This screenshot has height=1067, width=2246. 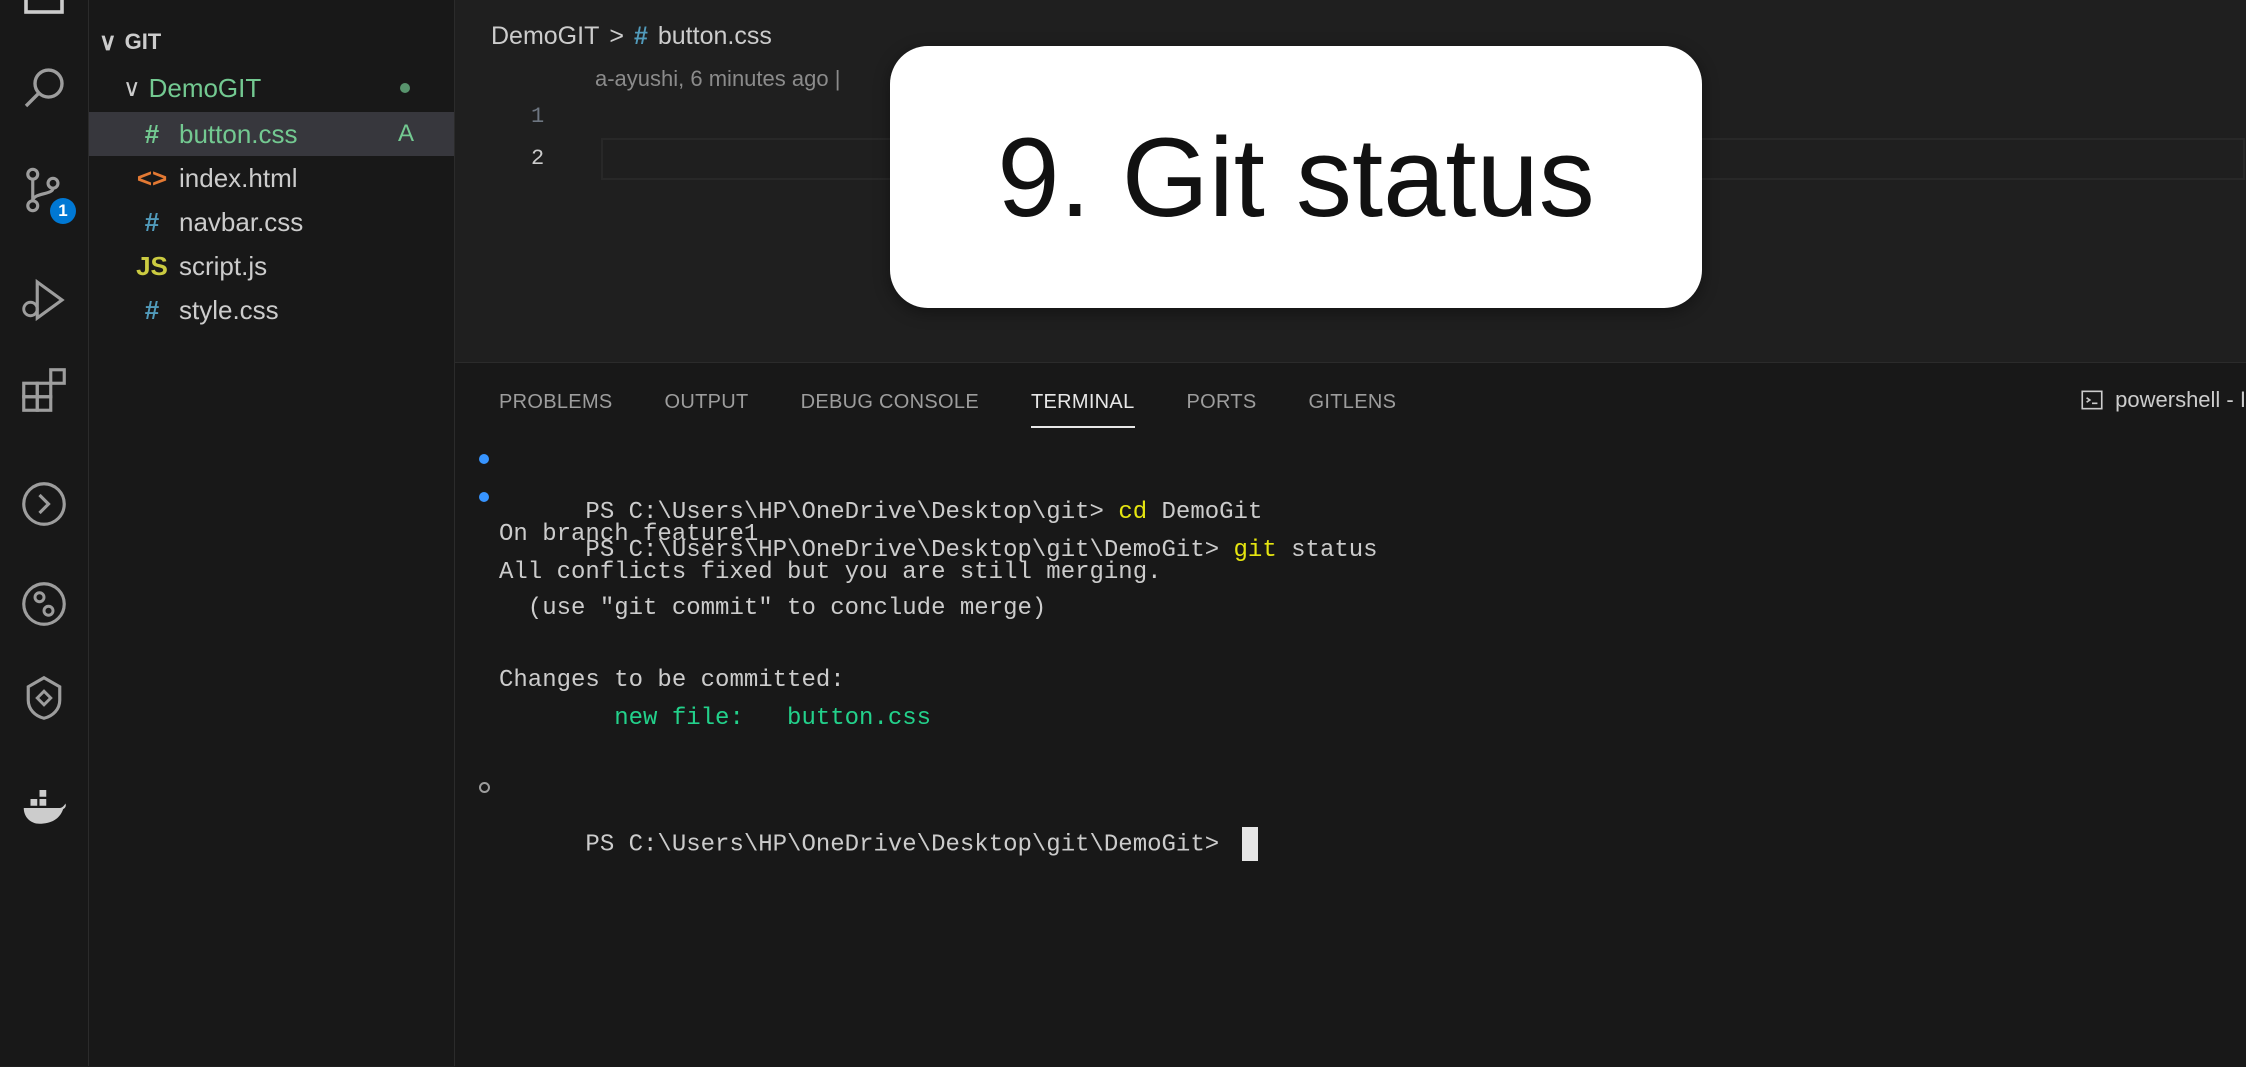 I want to click on terminal-shell-label: powershell - I, so click(x=2180, y=399).